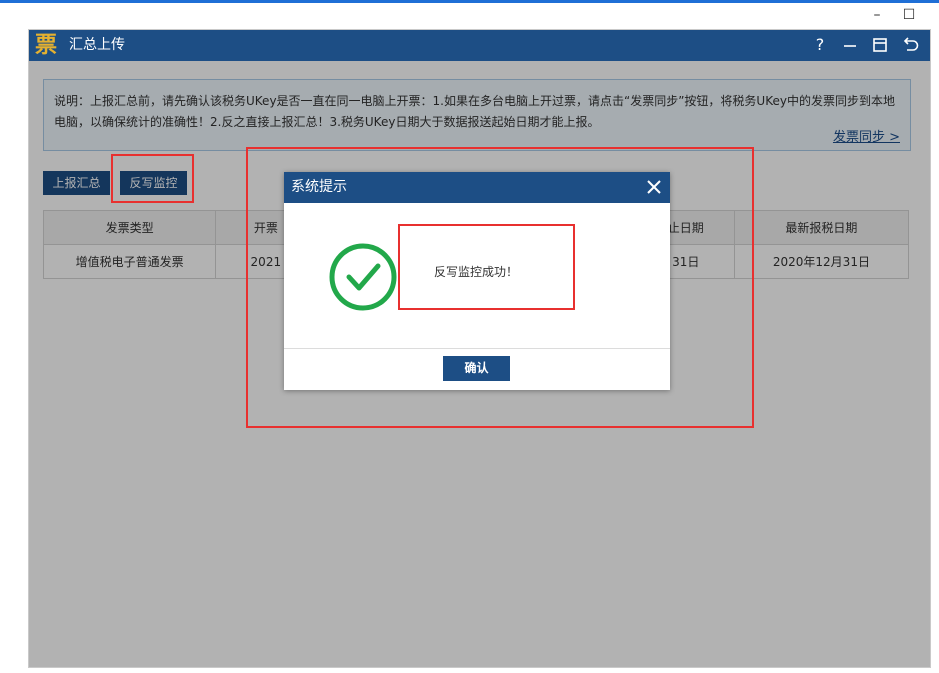 This screenshot has height=673, width=939. Describe the element at coordinates (850, 45) in the screenshot. I see `minimize-icon` at that location.